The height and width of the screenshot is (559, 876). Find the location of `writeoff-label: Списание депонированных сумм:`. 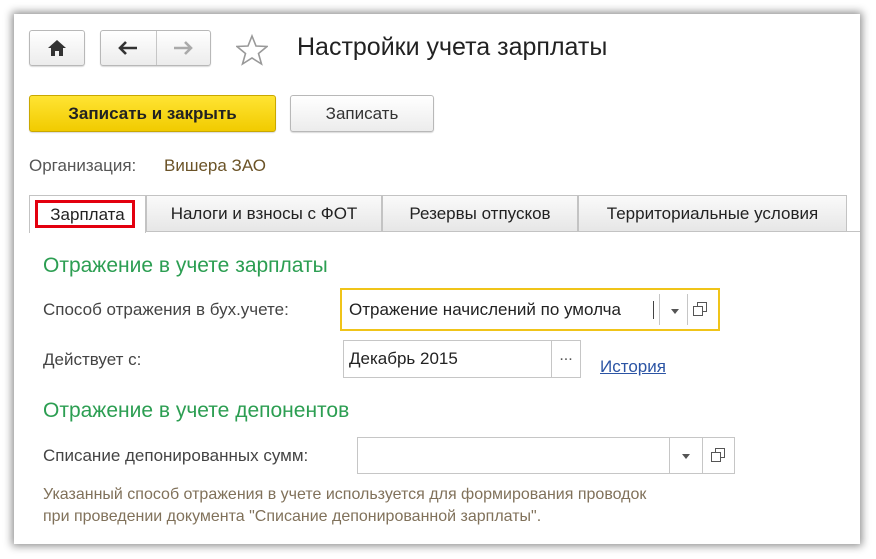

writeoff-label: Списание депонированных сумм: is located at coordinates (176, 455).